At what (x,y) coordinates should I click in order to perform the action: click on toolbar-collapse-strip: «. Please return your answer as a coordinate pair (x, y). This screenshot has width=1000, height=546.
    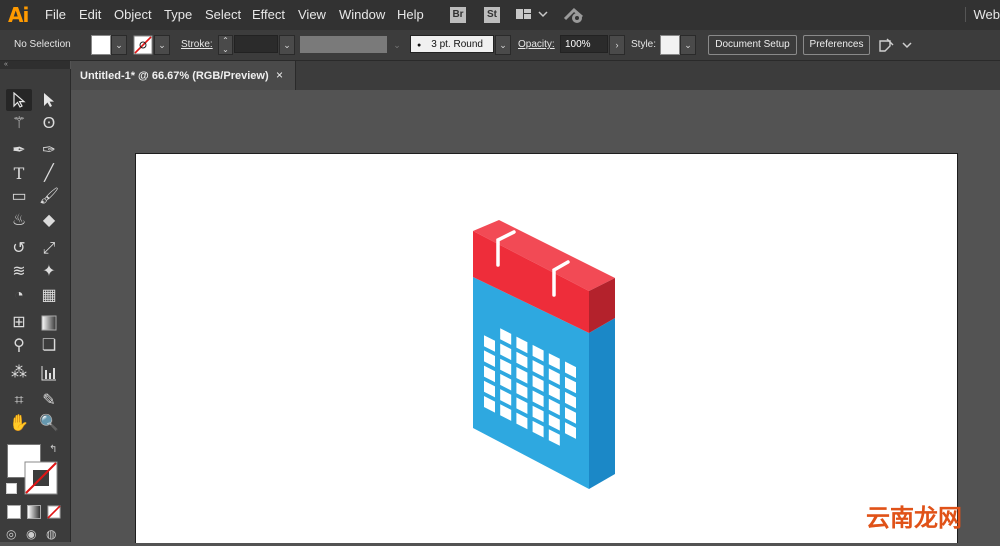
    Looking at the image, I should click on (35, 65).